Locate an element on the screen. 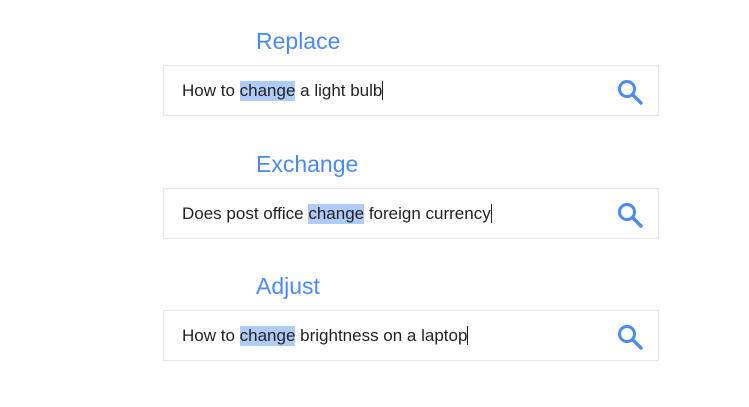  search-box-replace: How to change a light bulb is located at coordinates (411, 90).